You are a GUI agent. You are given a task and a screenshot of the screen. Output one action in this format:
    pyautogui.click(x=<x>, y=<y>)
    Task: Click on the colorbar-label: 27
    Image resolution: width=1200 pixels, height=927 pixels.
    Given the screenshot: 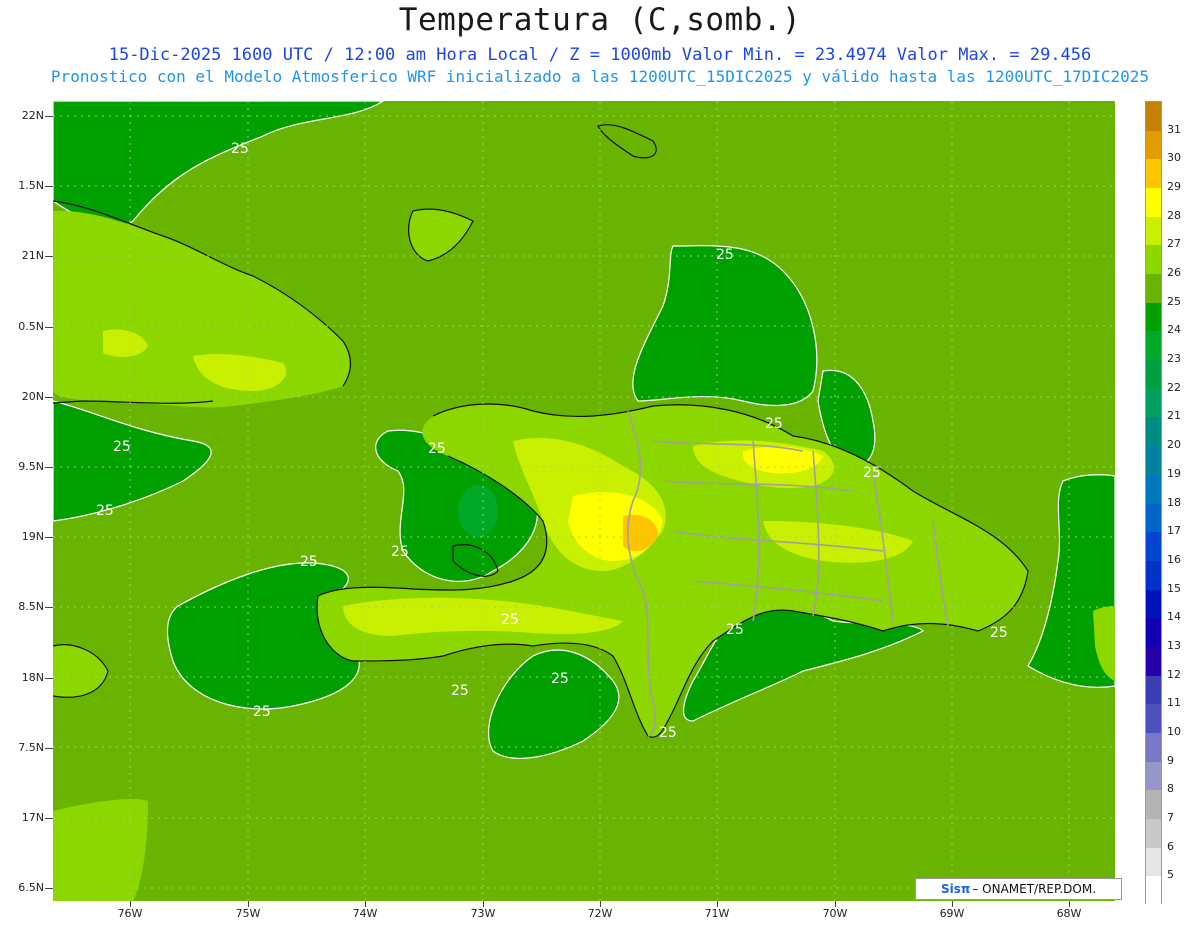 What is the action you would take?
    pyautogui.click(x=1174, y=244)
    